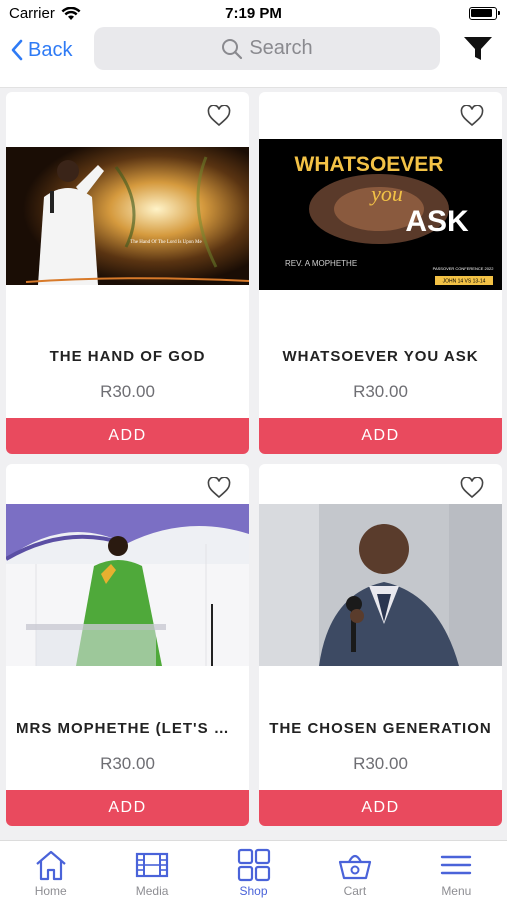  I want to click on tab-bar: Home Media Shop Cart Menu, so click(253, 870).